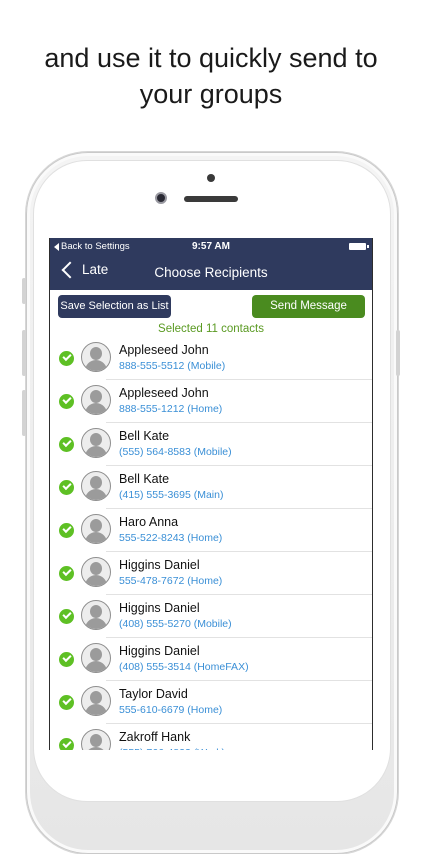  What do you see at coordinates (398, 353) in the screenshot?
I see `phone-power-button` at bounding box center [398, 353].